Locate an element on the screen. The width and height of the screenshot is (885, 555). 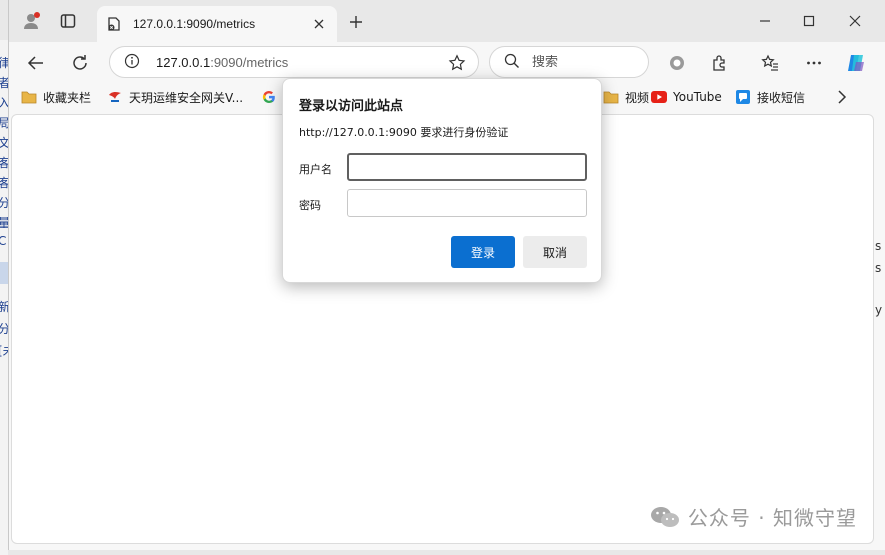
bookmark-item: 视频 is located at coordinates (626, 97).